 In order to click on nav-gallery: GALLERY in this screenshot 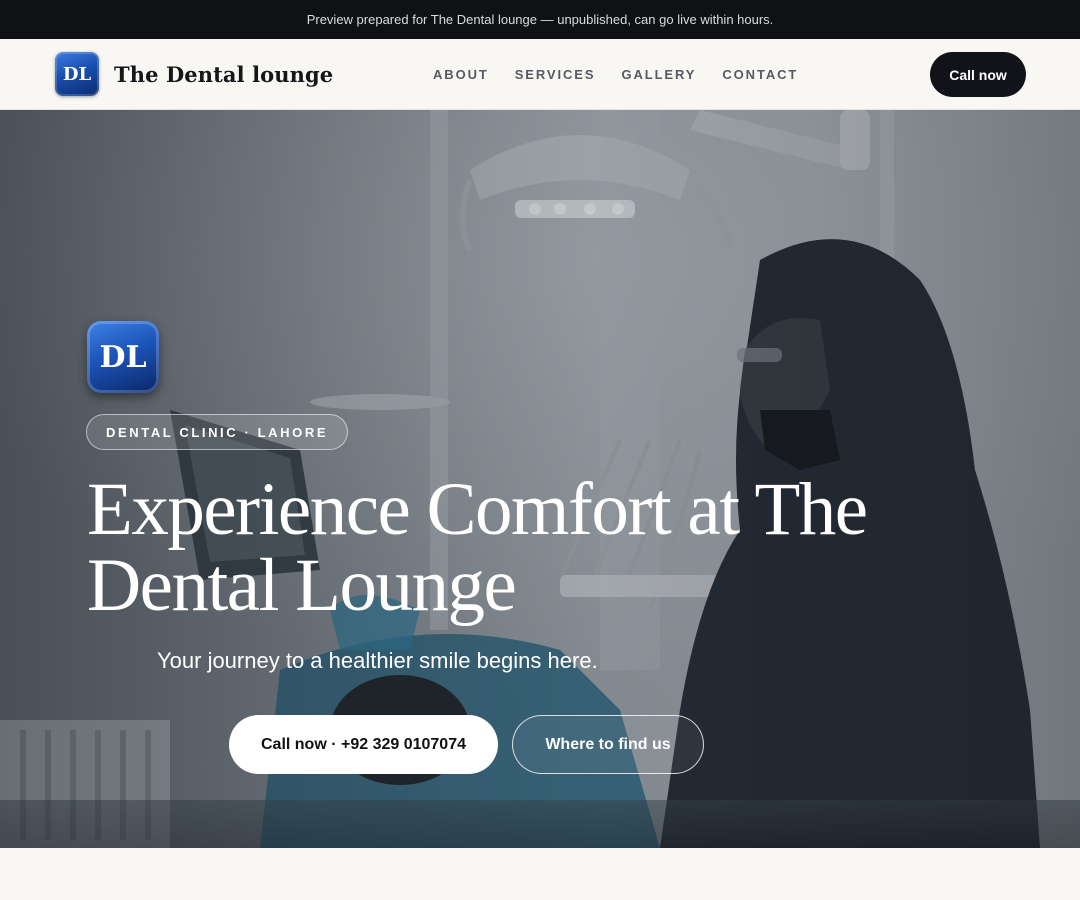, I will do `click(658, 74)`.